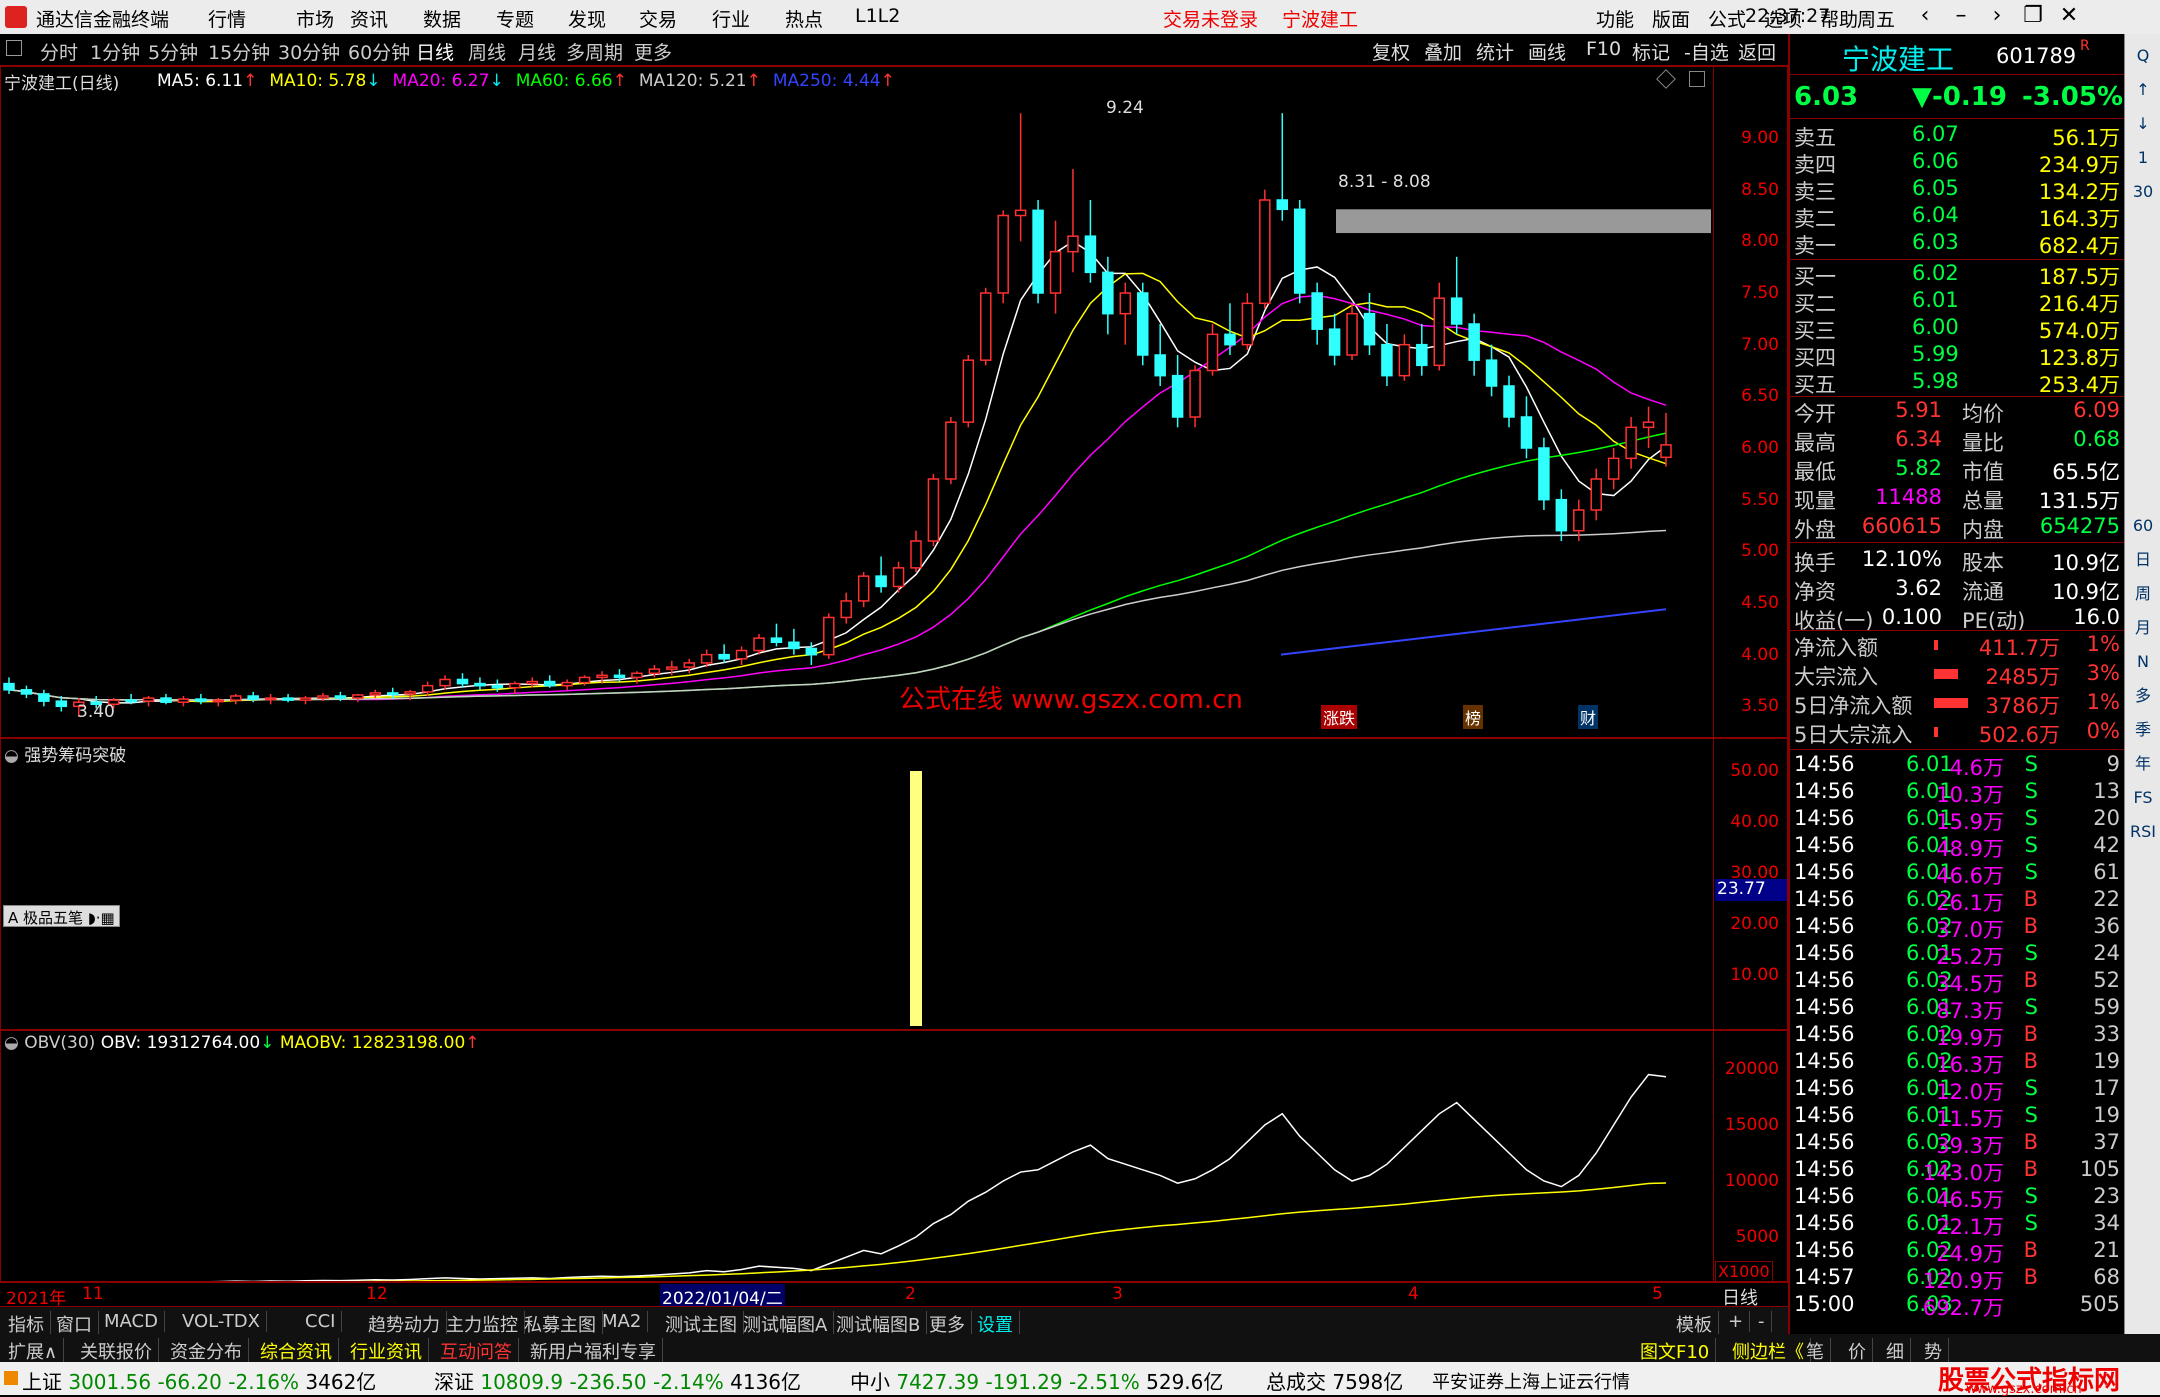 This screenshot has height=1397, width=2160. Describe the element at coordinates (2030, 1142) in the screenshot. I see `tick-side: B` at that location.